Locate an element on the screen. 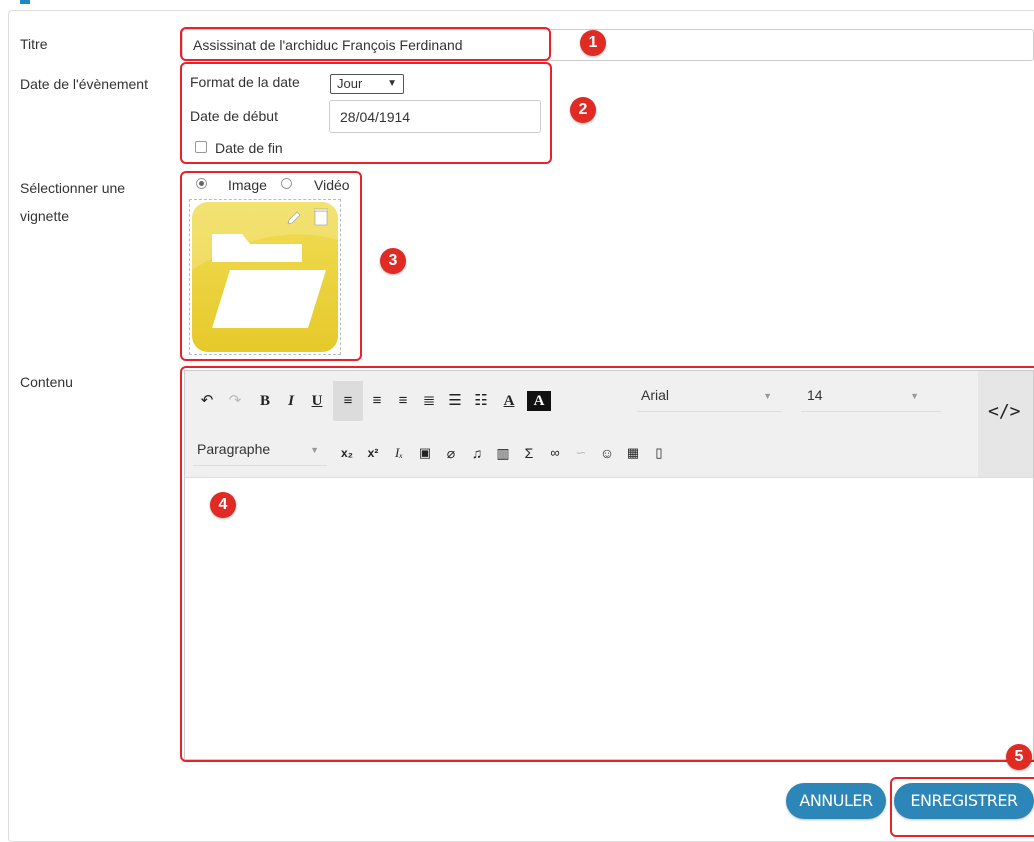 The width and height of the screenshot is (1034, 842). date-format-value: Jour is located at coordinates (350, 83).